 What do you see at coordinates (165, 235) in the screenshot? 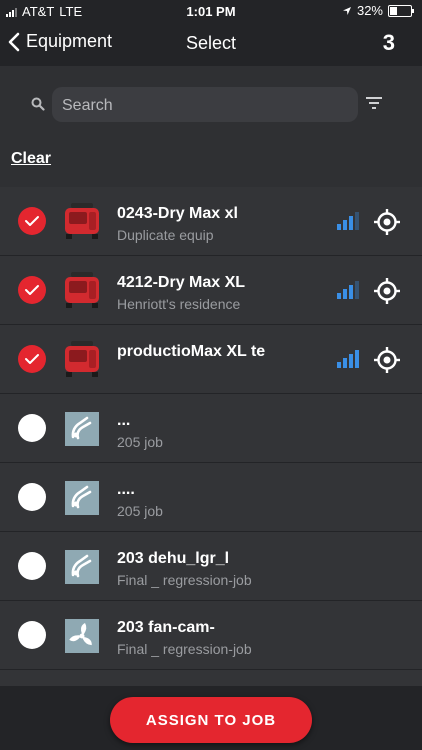
I see `equipment-location: Duplicate equip` at bounding box center [165, 235].